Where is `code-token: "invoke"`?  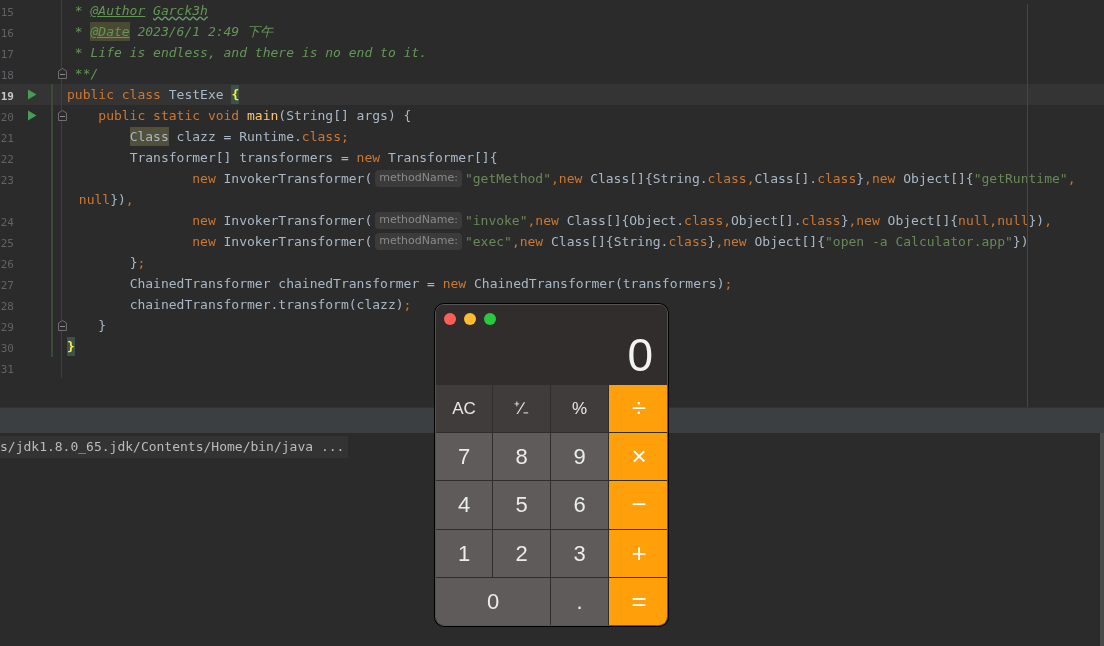
code-token: "invoke" is located at coordinates (496, 220).